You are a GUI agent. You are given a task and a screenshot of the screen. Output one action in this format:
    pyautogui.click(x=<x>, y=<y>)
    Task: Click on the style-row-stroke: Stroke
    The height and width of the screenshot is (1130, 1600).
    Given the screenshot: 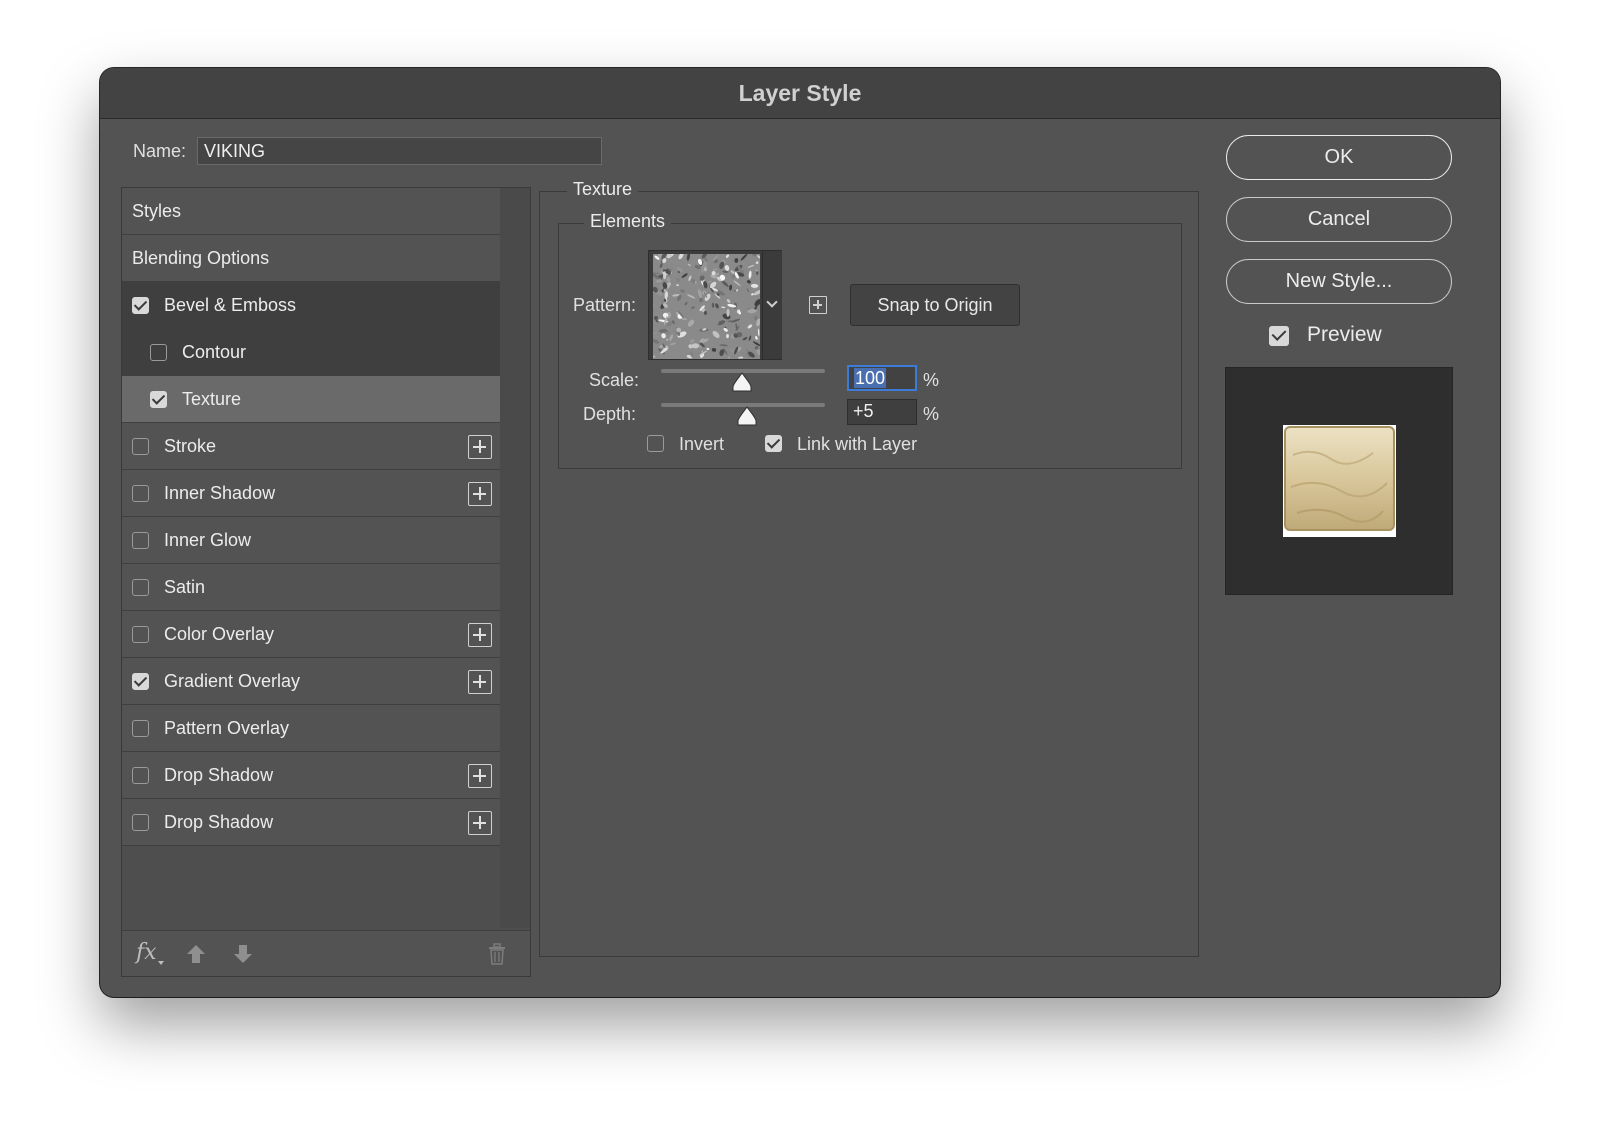 What is the action you would take?
    pyautogui.click(x=311, y=446)
    